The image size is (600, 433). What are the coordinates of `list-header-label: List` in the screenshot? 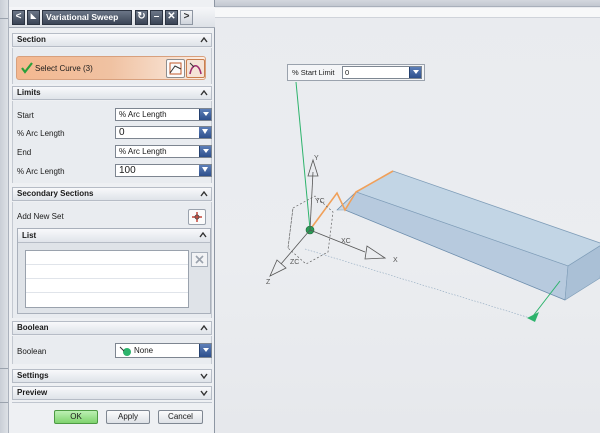 It's located at (29, 235).